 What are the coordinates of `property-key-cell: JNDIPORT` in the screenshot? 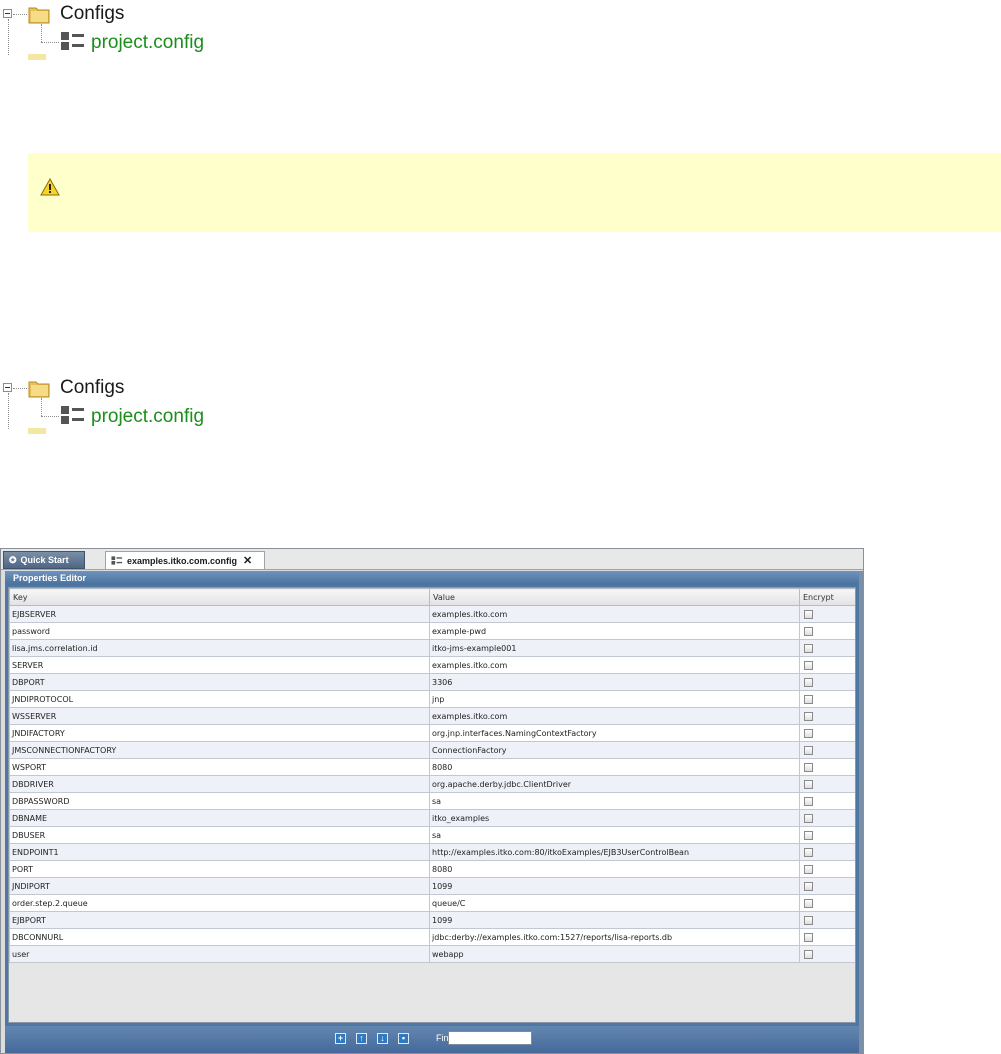 It's located at (219, 886).